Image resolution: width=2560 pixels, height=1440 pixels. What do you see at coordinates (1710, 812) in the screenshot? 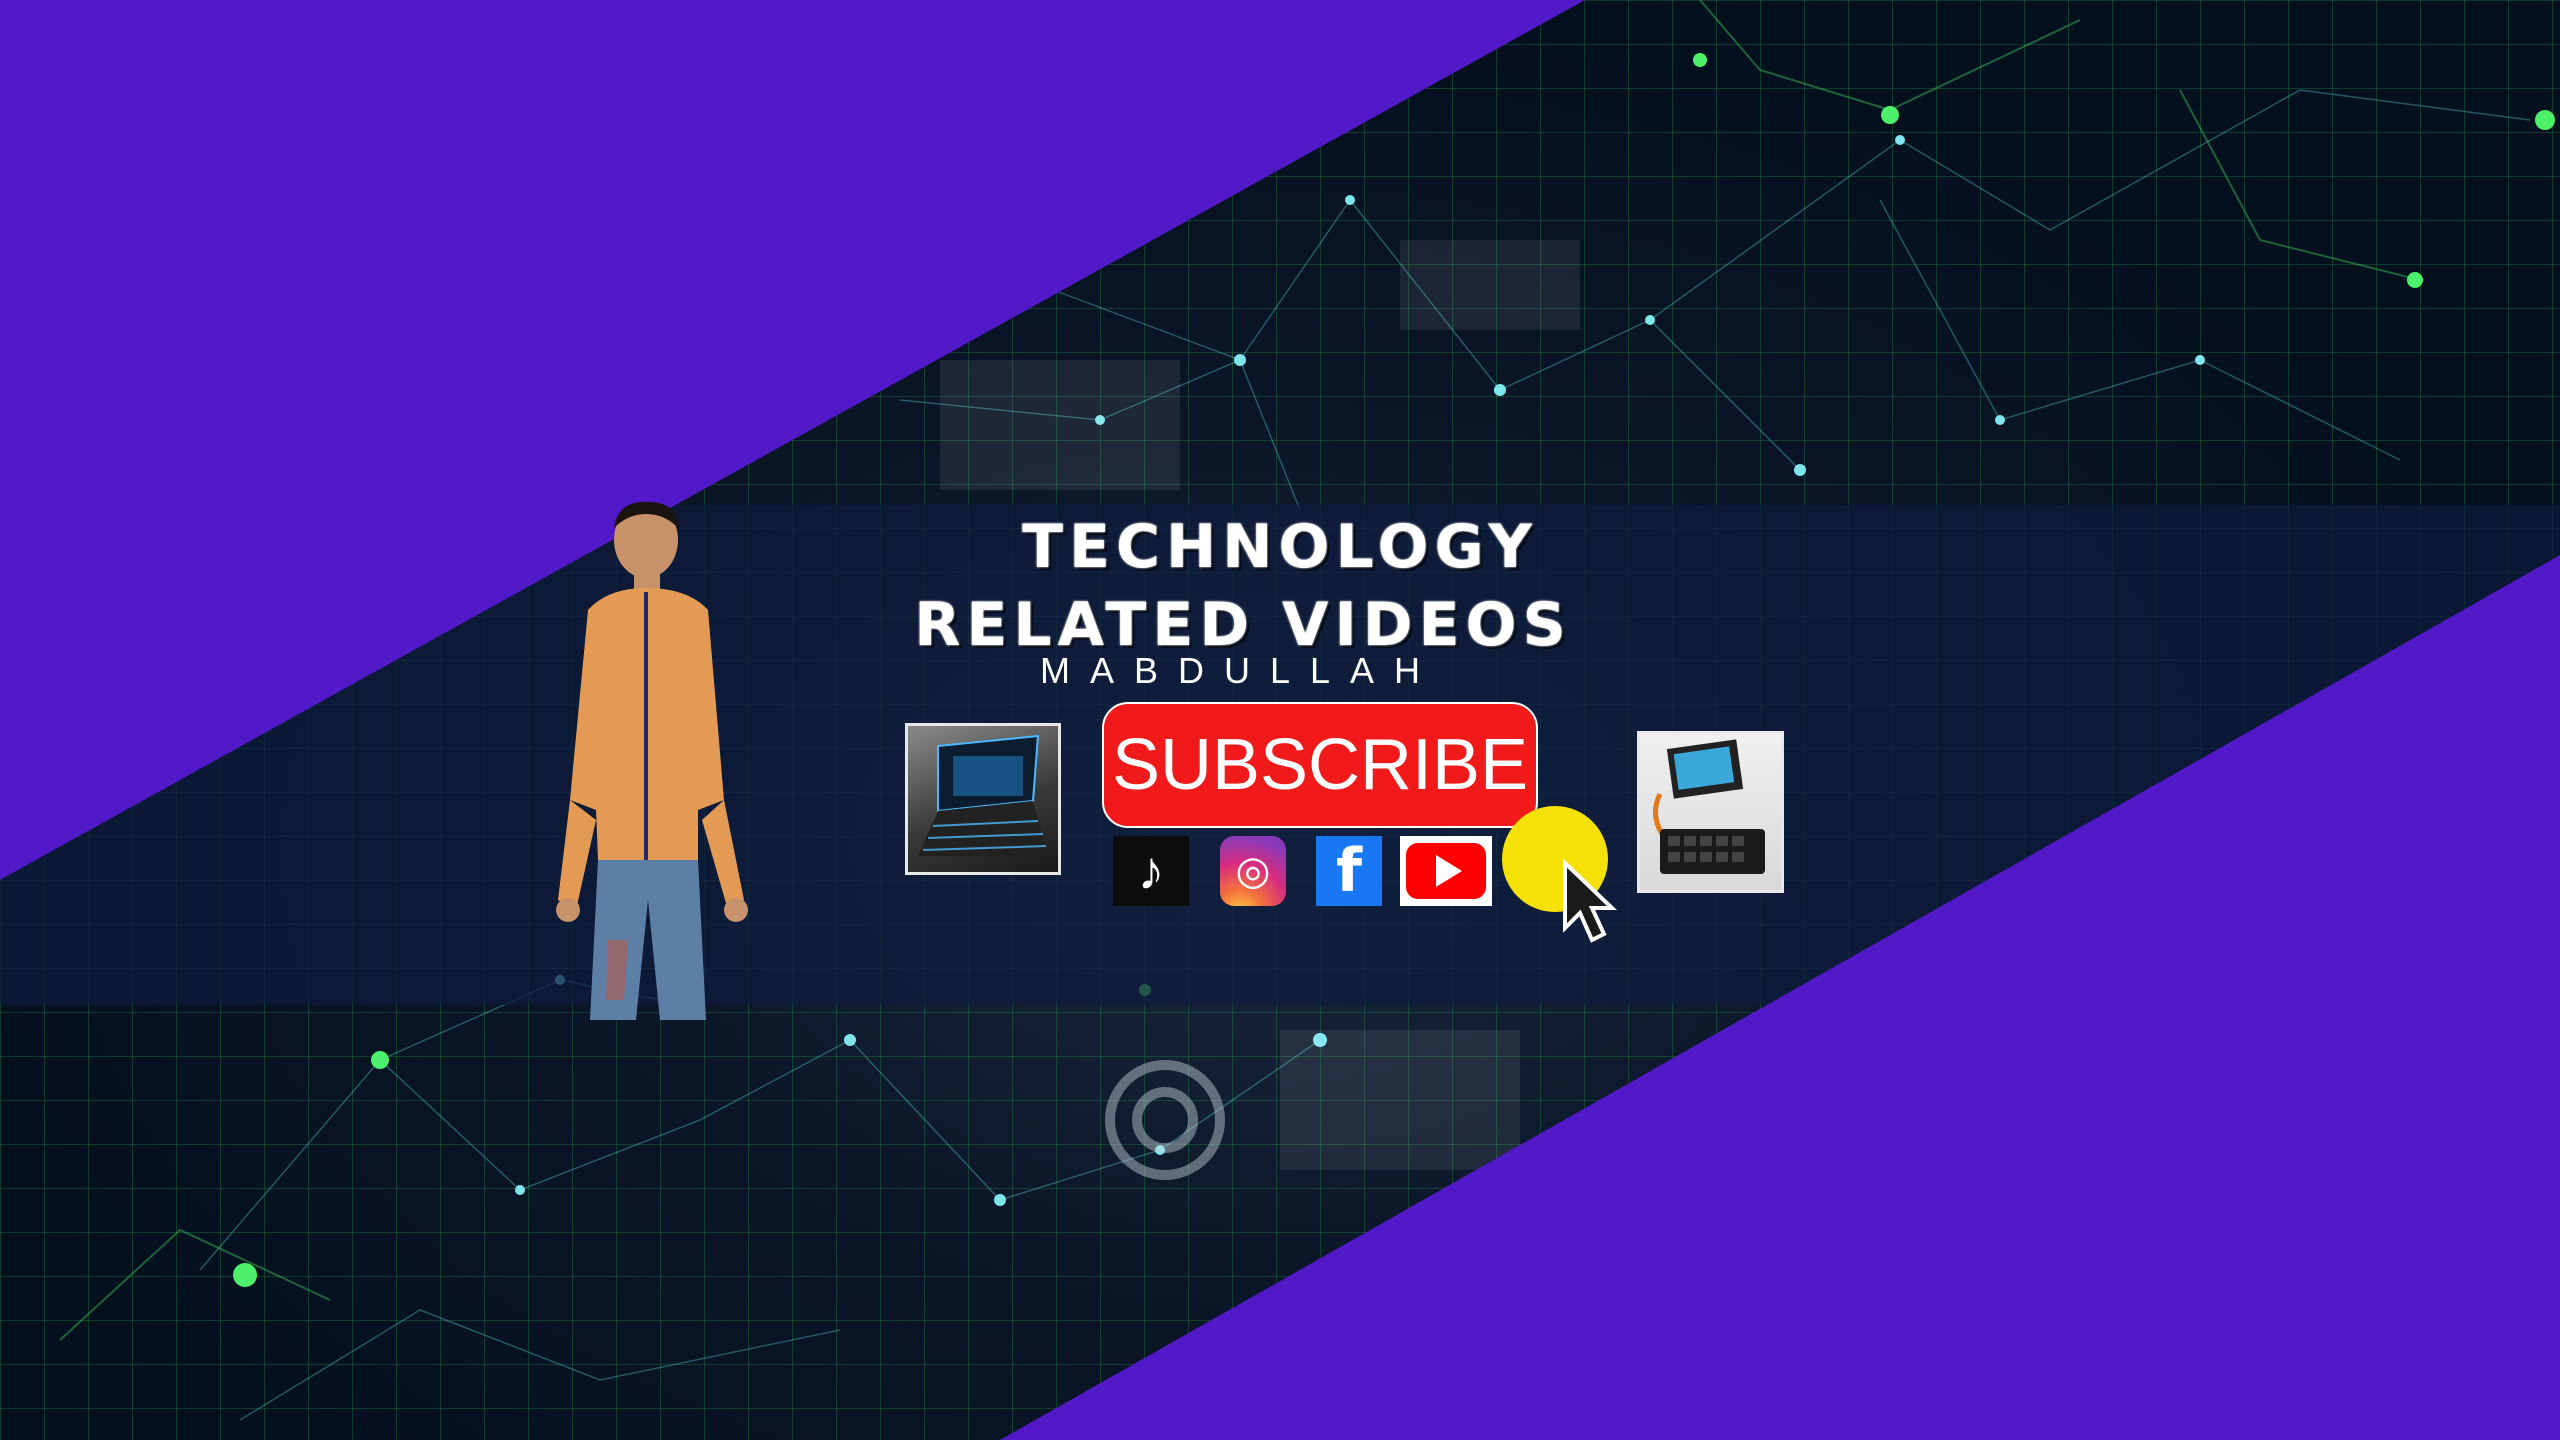
I see `mini-computer-thumbnail` at bounding box center [1710, 812].